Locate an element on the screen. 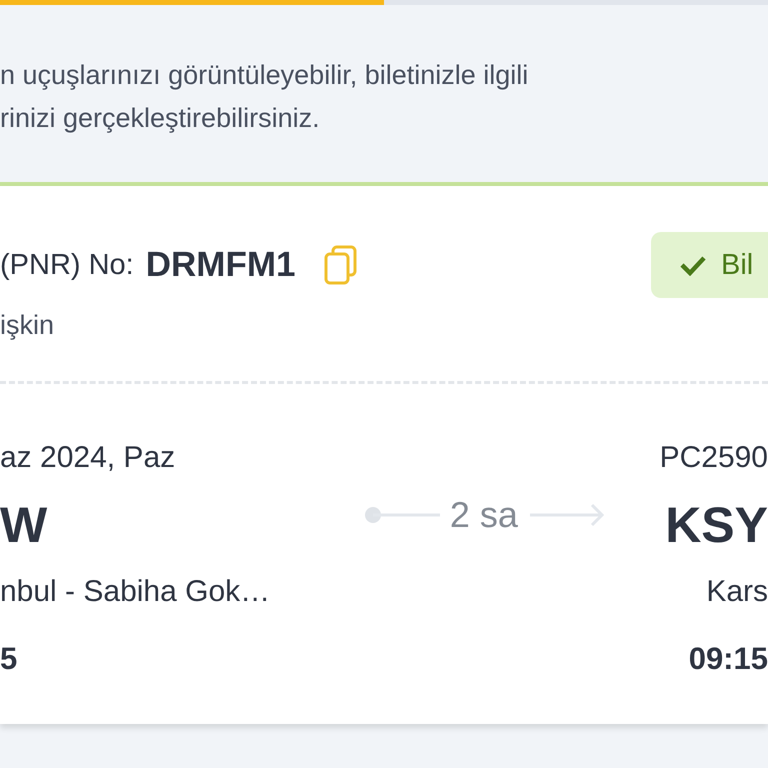 The height and width of the screenshot is (768, 768). airport-name: Kars is located at coordinates (737, 592).